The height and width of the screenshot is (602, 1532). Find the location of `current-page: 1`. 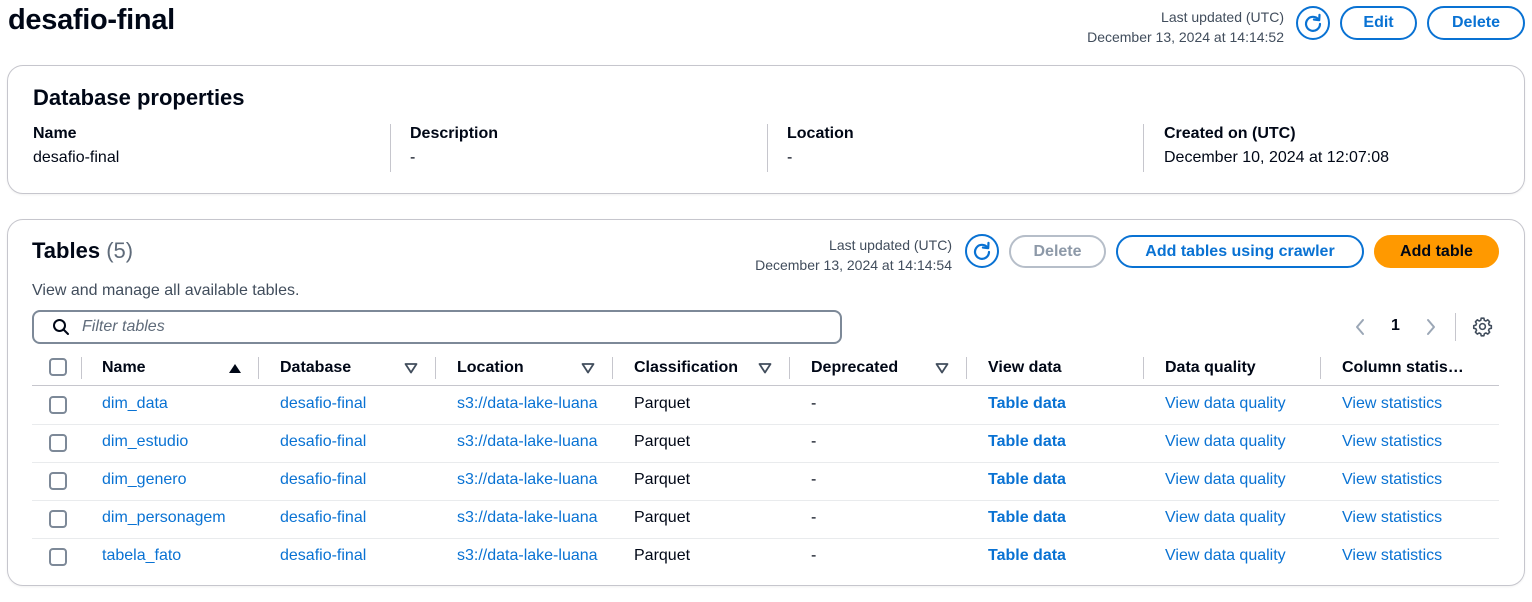

current-page: 1 is located at coordinates (1395, 326).